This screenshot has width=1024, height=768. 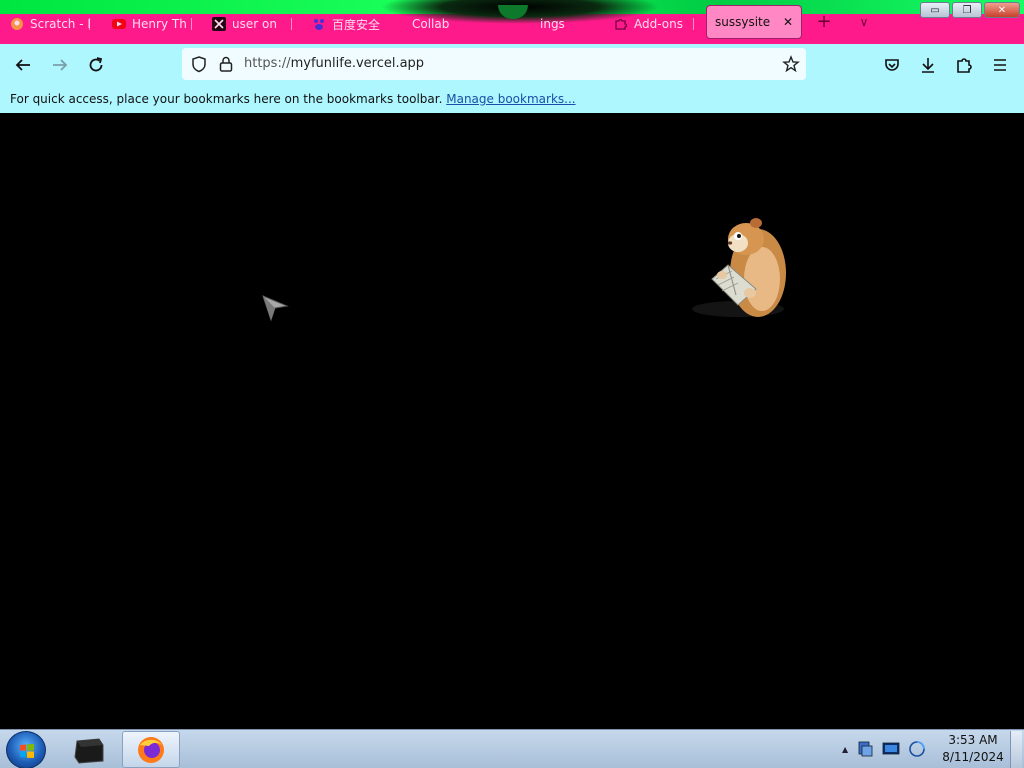 I want to click on tab-label: sussysite, so click(x=743, y=22).